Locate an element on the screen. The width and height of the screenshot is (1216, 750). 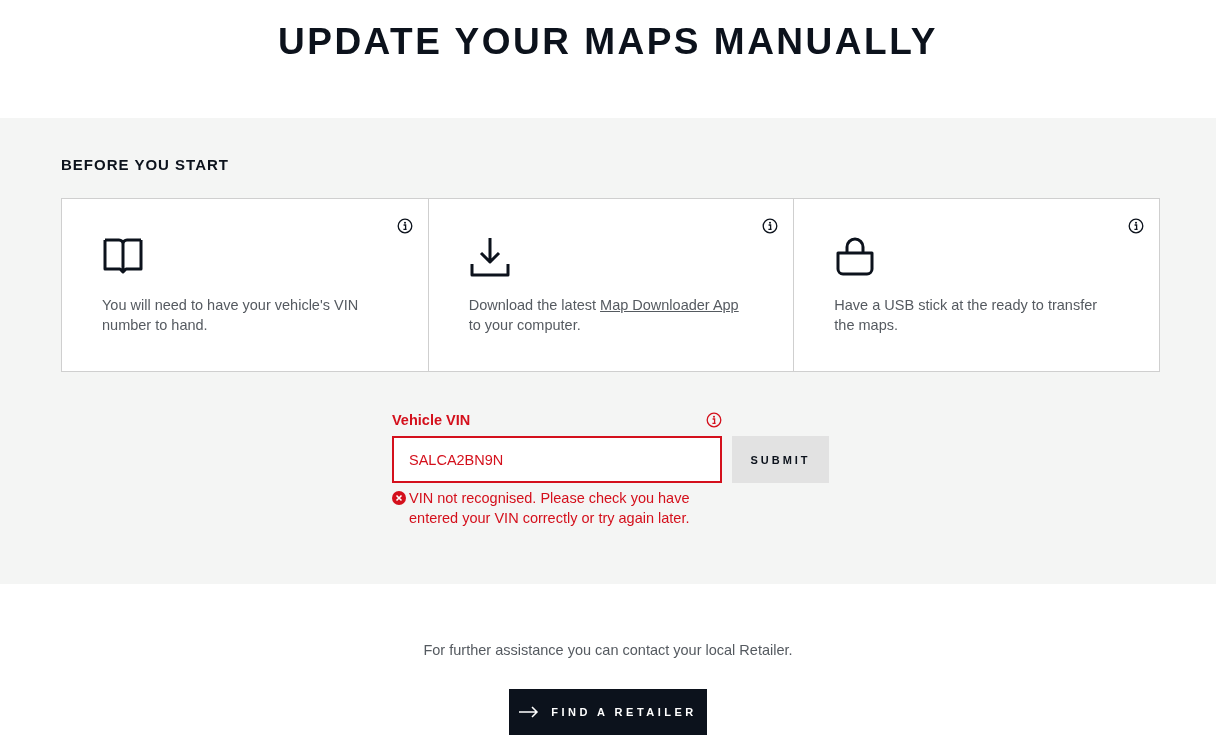
submit-button: SUBMIT is located at coordinates (780, 459).